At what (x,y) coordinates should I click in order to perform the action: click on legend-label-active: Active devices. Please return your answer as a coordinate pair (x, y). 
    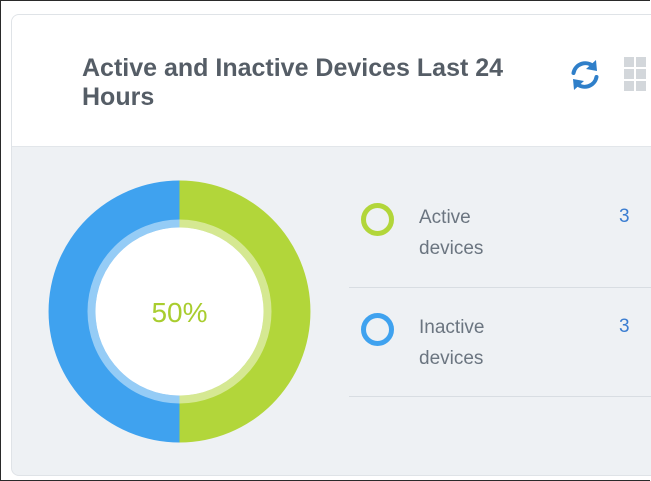
    Looking at the image, I should click on (451, 233).